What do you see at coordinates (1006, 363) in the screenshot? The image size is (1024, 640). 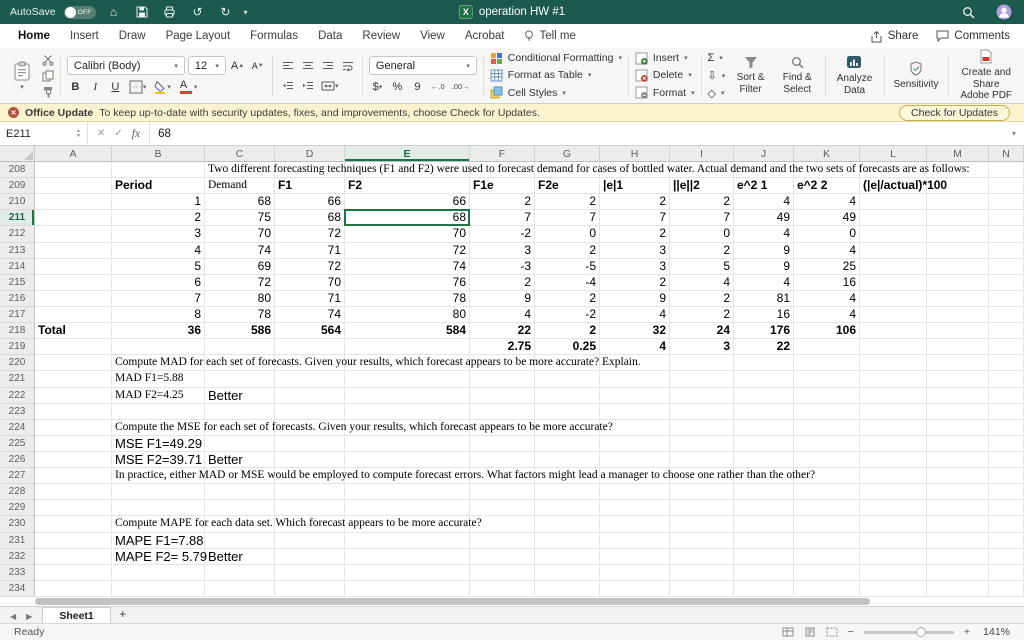 I see `cell-N220` at bounding box center [1006, 363].